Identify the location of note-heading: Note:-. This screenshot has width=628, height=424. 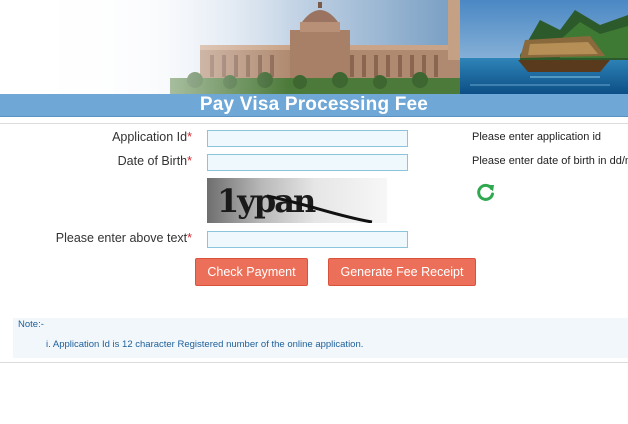
(31, 324).